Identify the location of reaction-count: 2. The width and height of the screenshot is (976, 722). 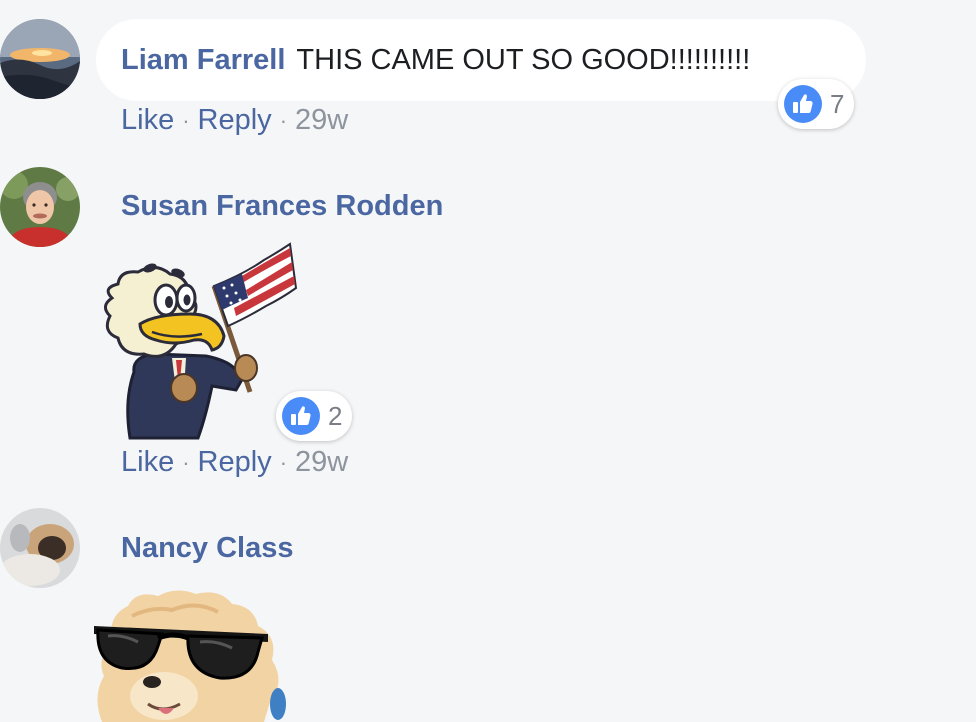
(335, 415).